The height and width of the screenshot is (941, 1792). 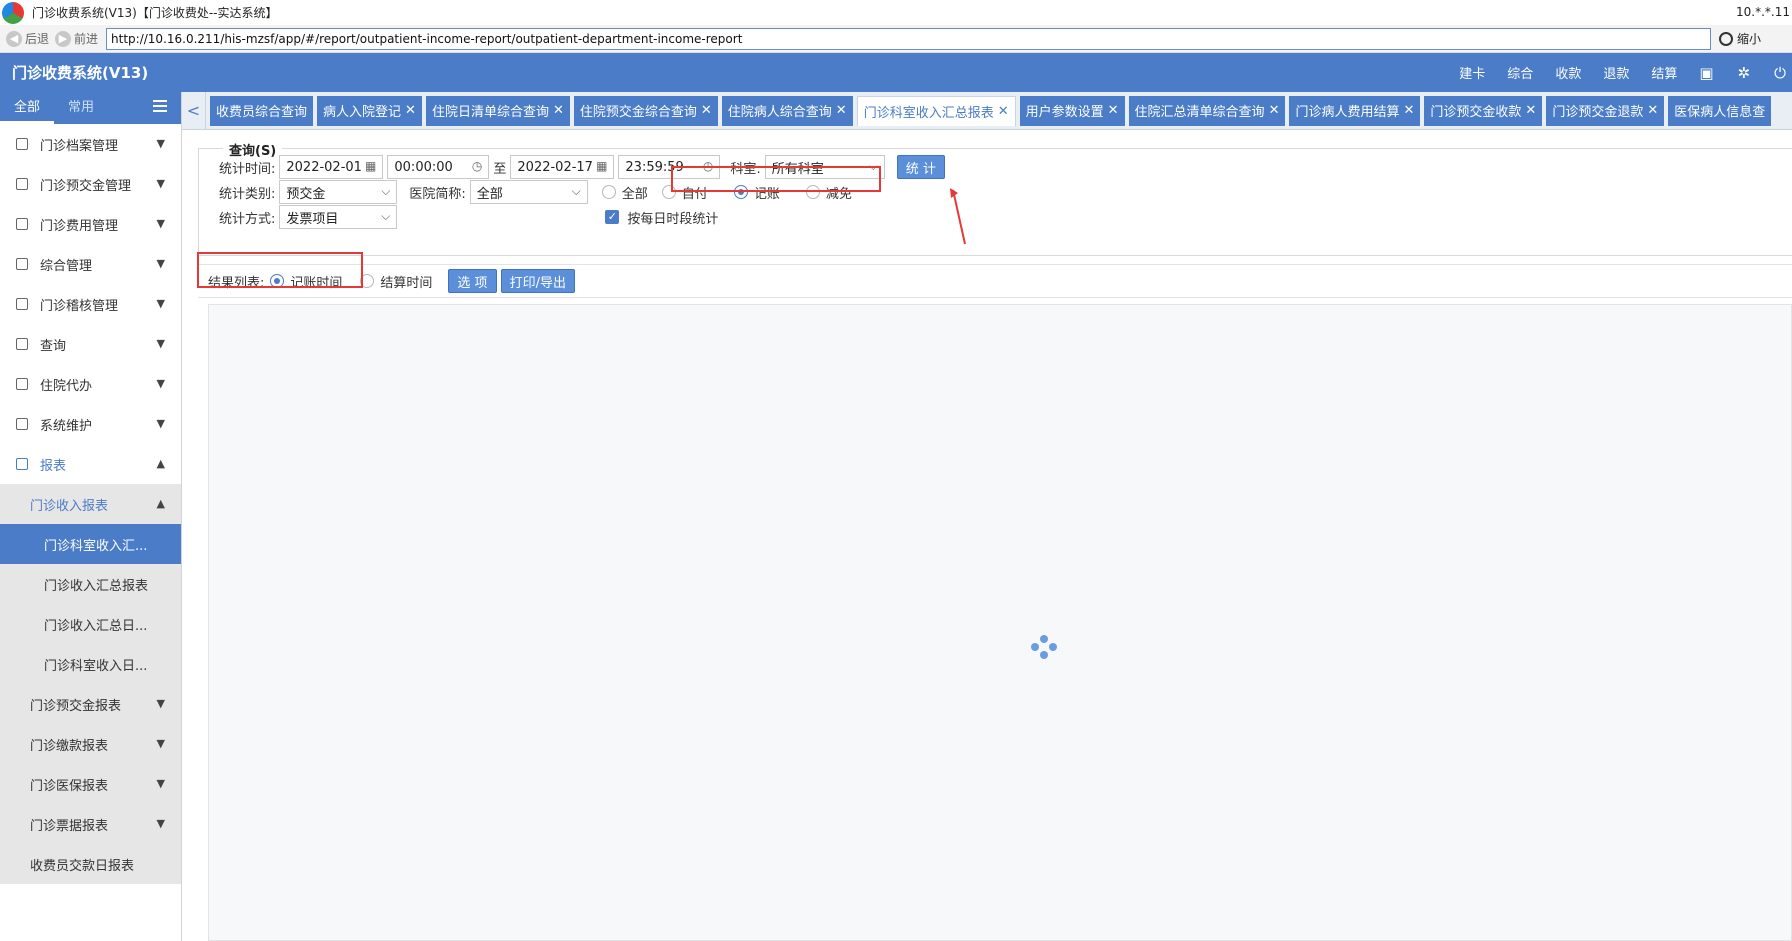 I want to click on tab-dept-income-summary: 门诊科室收入汇总报表 ✕, so click(x=936, y=110).